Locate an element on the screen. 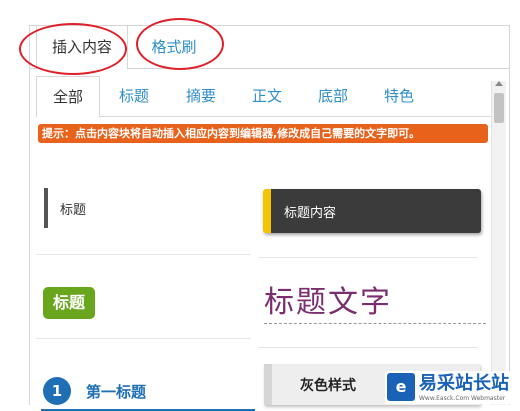 The height and width of the screenshot is (411, 520). block-label: 灰色样式 is located at coordinates (328, 386).